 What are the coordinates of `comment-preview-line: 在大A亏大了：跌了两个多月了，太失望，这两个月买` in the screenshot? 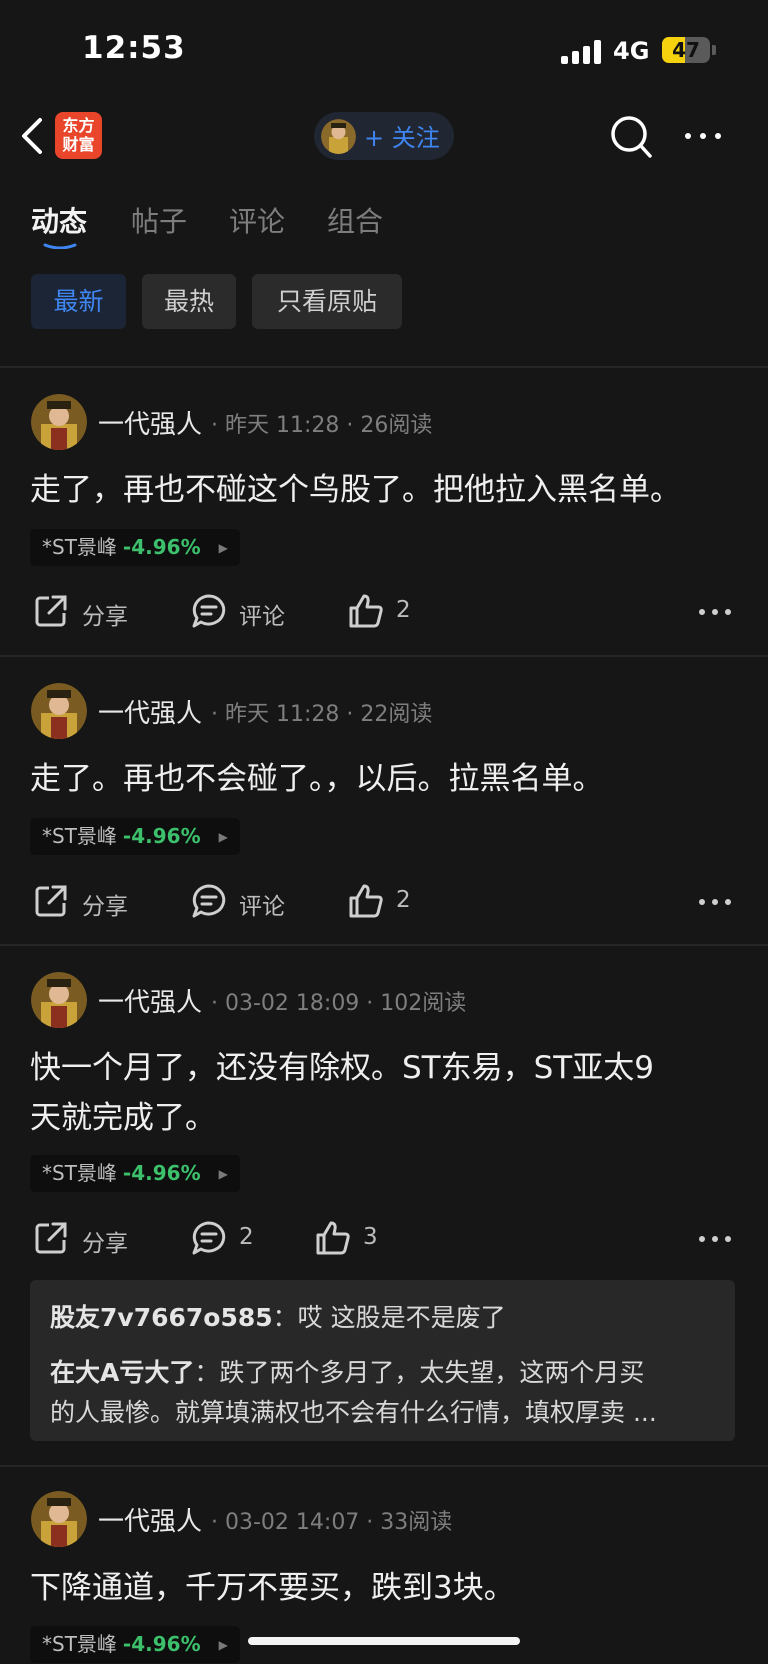 It's located at (385, 1371).